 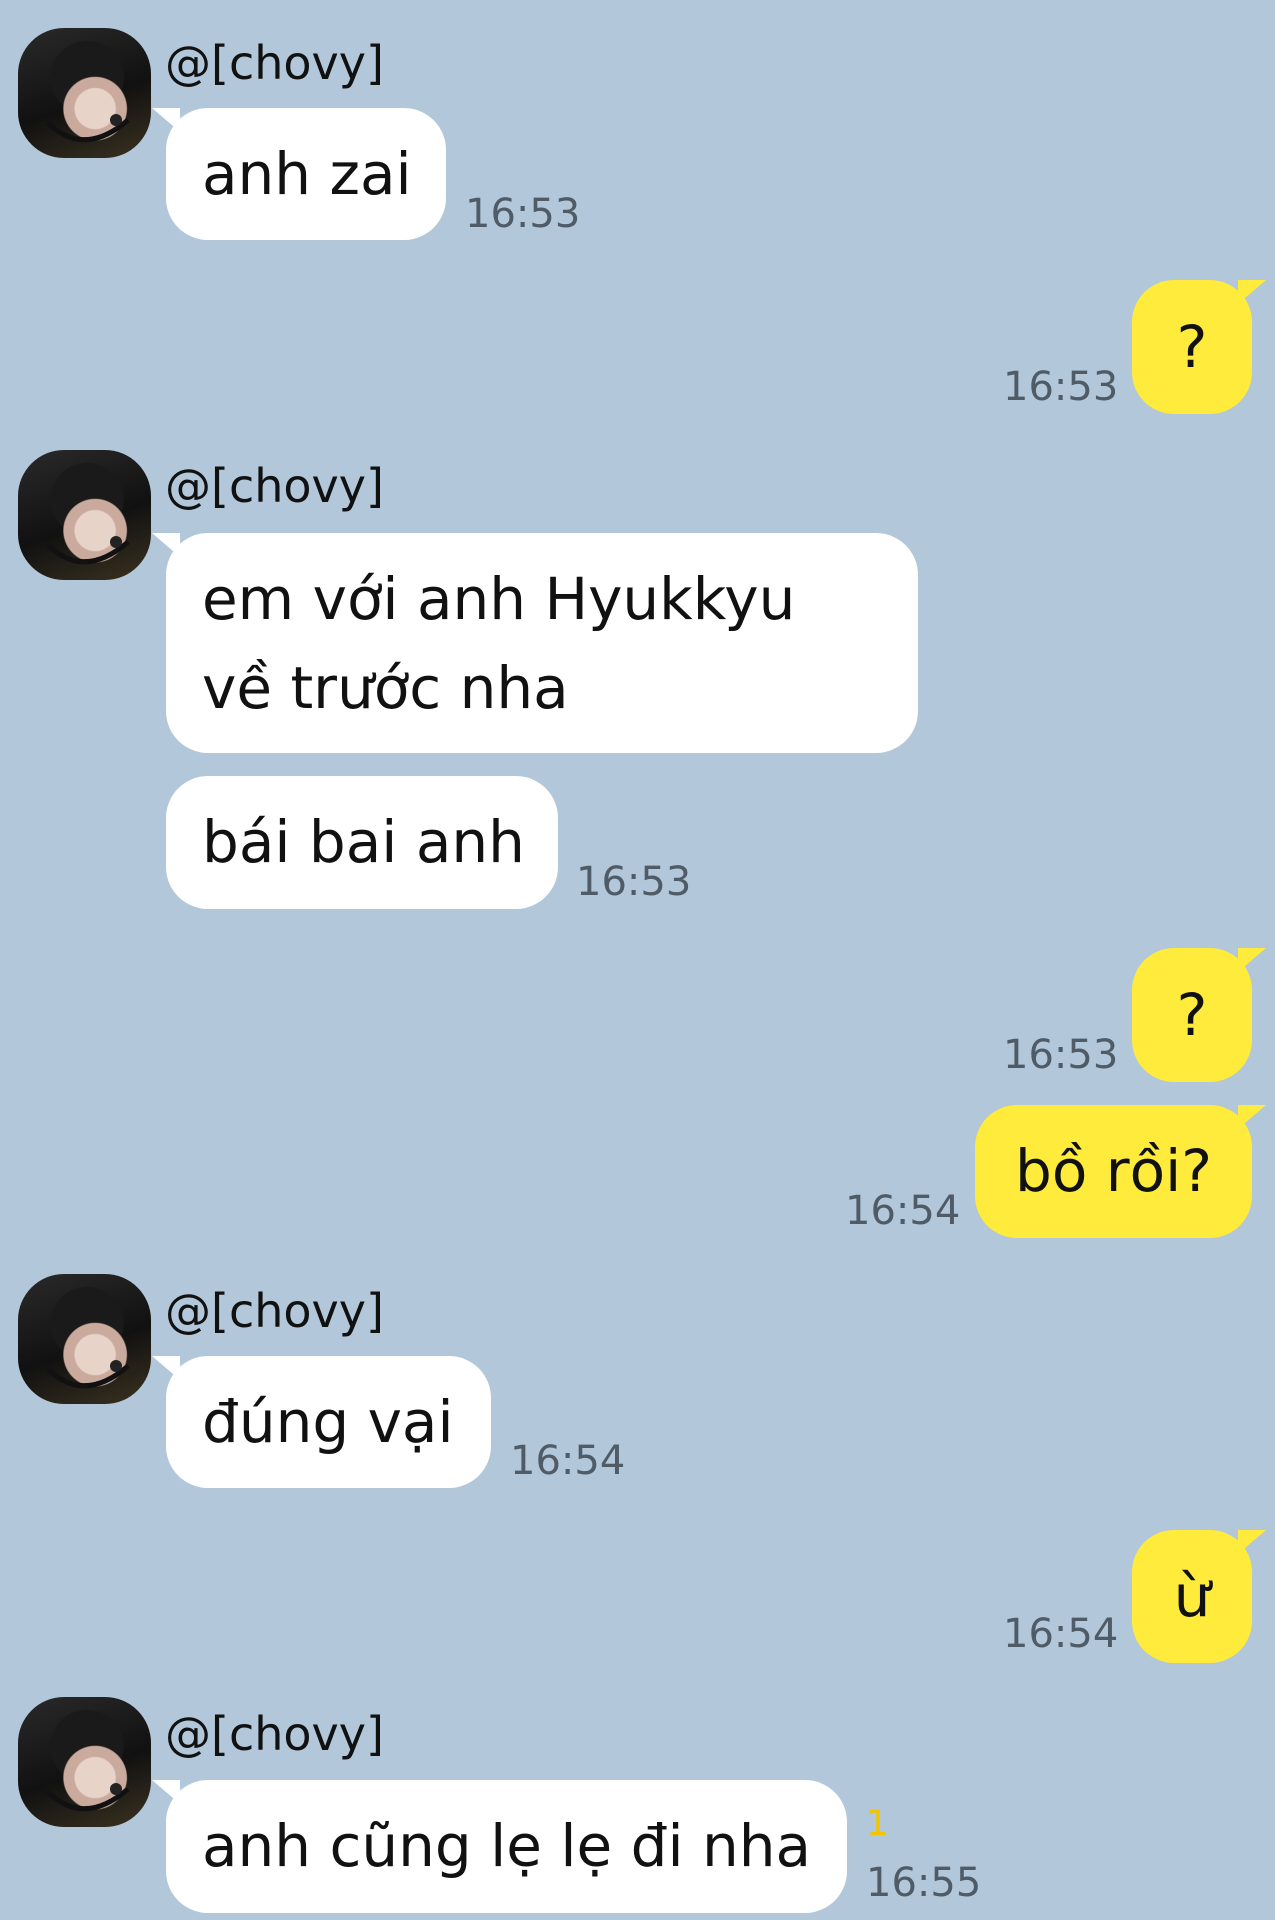 I want to click on outgoing-message-bubble: bồ rồi?, so click(x=1120, y=1171).